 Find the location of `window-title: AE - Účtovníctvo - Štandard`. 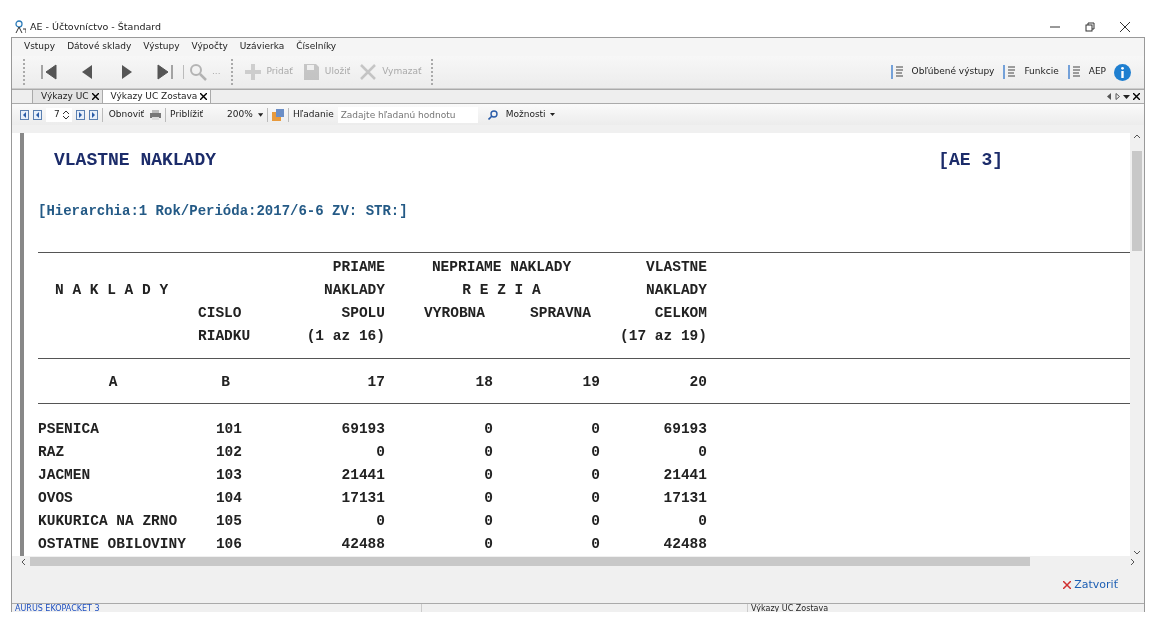

window-title: AE - Účtovníctvo - Štandard is located at coordinates (96, 26).